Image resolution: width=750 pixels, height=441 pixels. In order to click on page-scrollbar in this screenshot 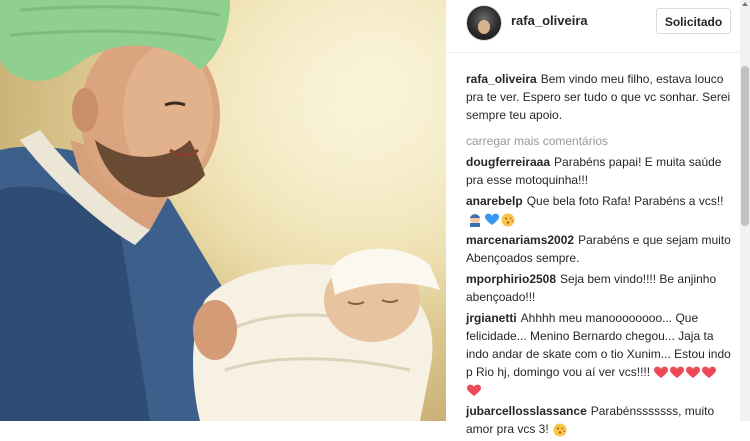, I will do `click(745, 210)`.